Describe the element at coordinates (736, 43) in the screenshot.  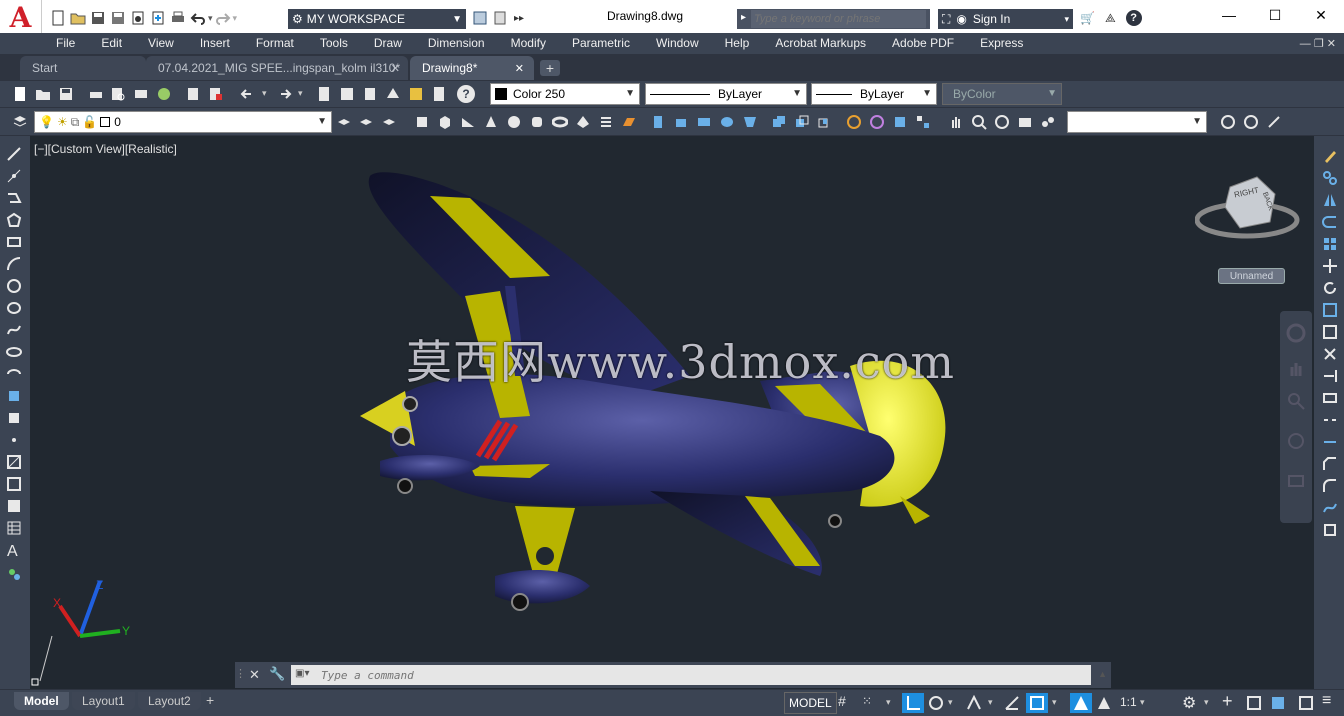
I see `menu-help: Help` at that location.